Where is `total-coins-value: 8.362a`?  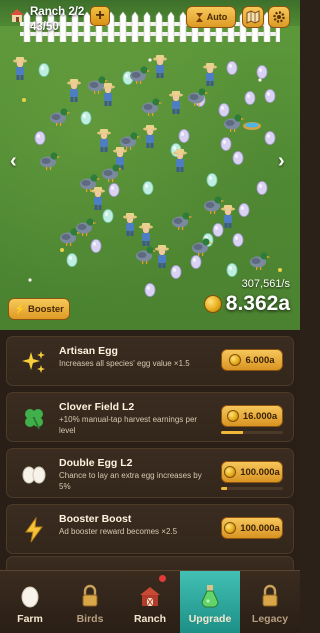
total-coins-value: 8.362a is located at coordinates (257, 303).